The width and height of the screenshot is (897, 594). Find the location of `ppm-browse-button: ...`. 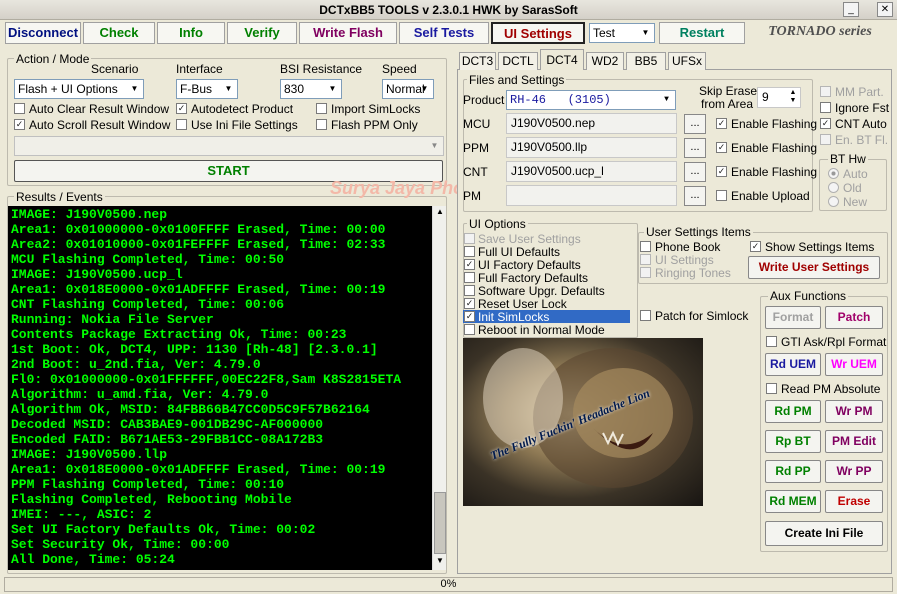

ppm-browse-button: ... is located at coordinates (695, 148).